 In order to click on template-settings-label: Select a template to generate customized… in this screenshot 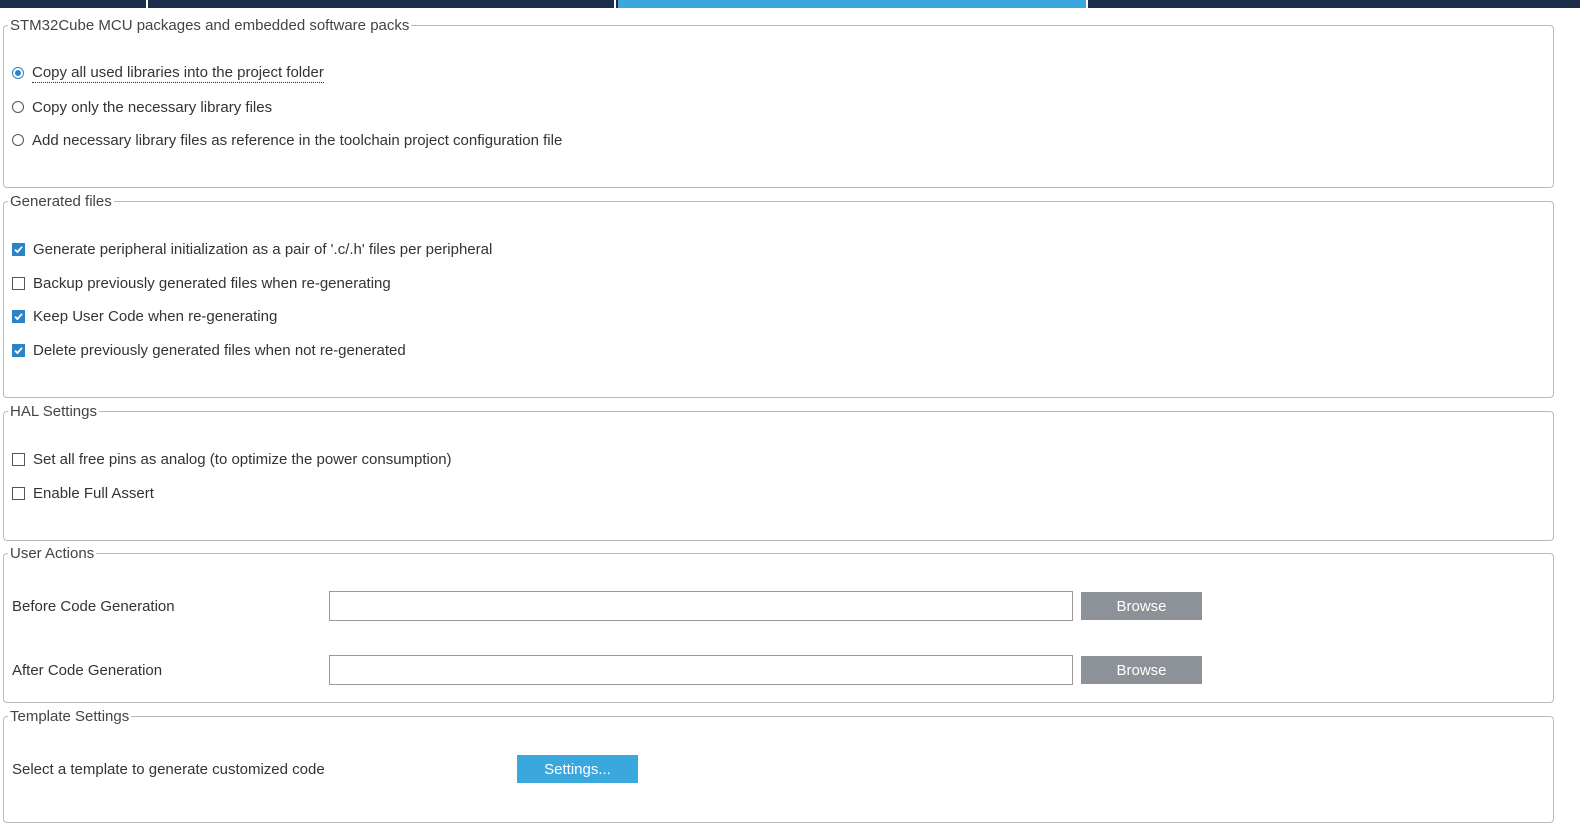, I will do `click(168, 769)`.